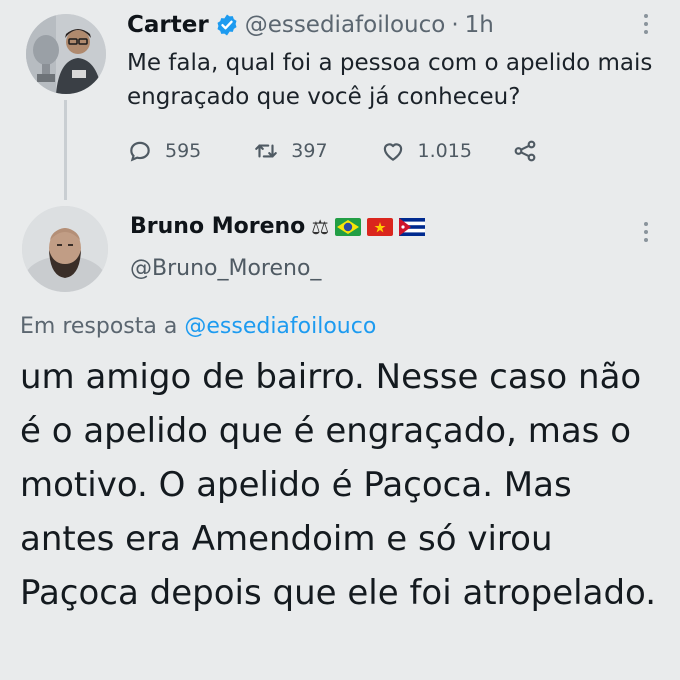  What do you see at coordinates (99, 326) in the screenshot?
I see `replying-to-prefix: Em resposta a` at bounding box center [99, 326].